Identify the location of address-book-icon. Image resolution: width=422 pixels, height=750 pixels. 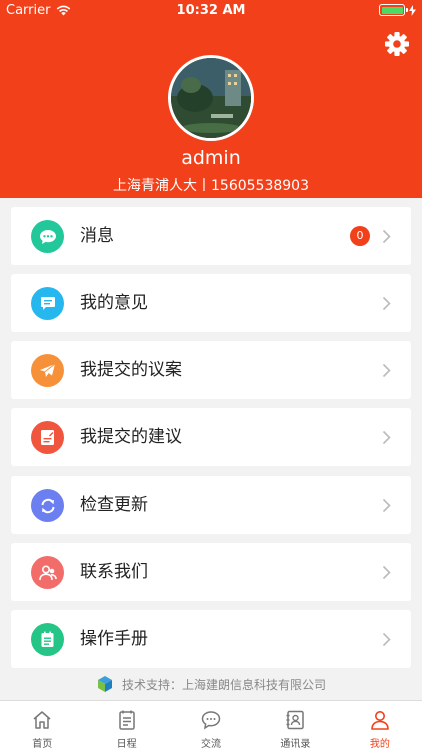
(295, 720).